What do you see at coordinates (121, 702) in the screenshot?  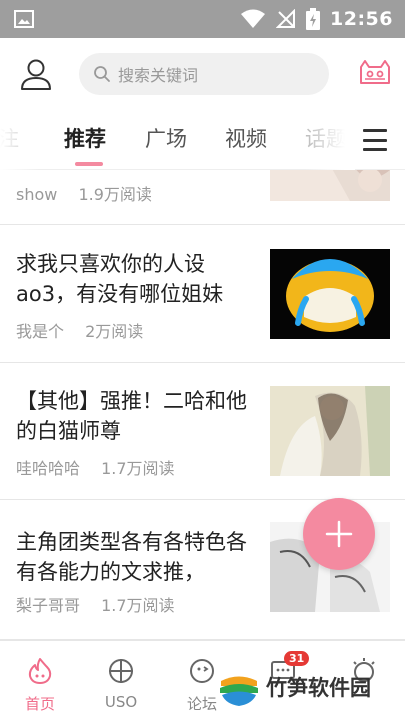 I see `nav-uso-label: USO` at bounding box center [121, 702].